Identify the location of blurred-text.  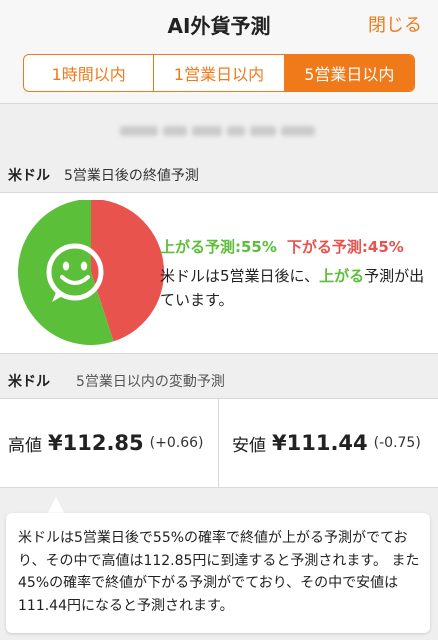
(220, 132).